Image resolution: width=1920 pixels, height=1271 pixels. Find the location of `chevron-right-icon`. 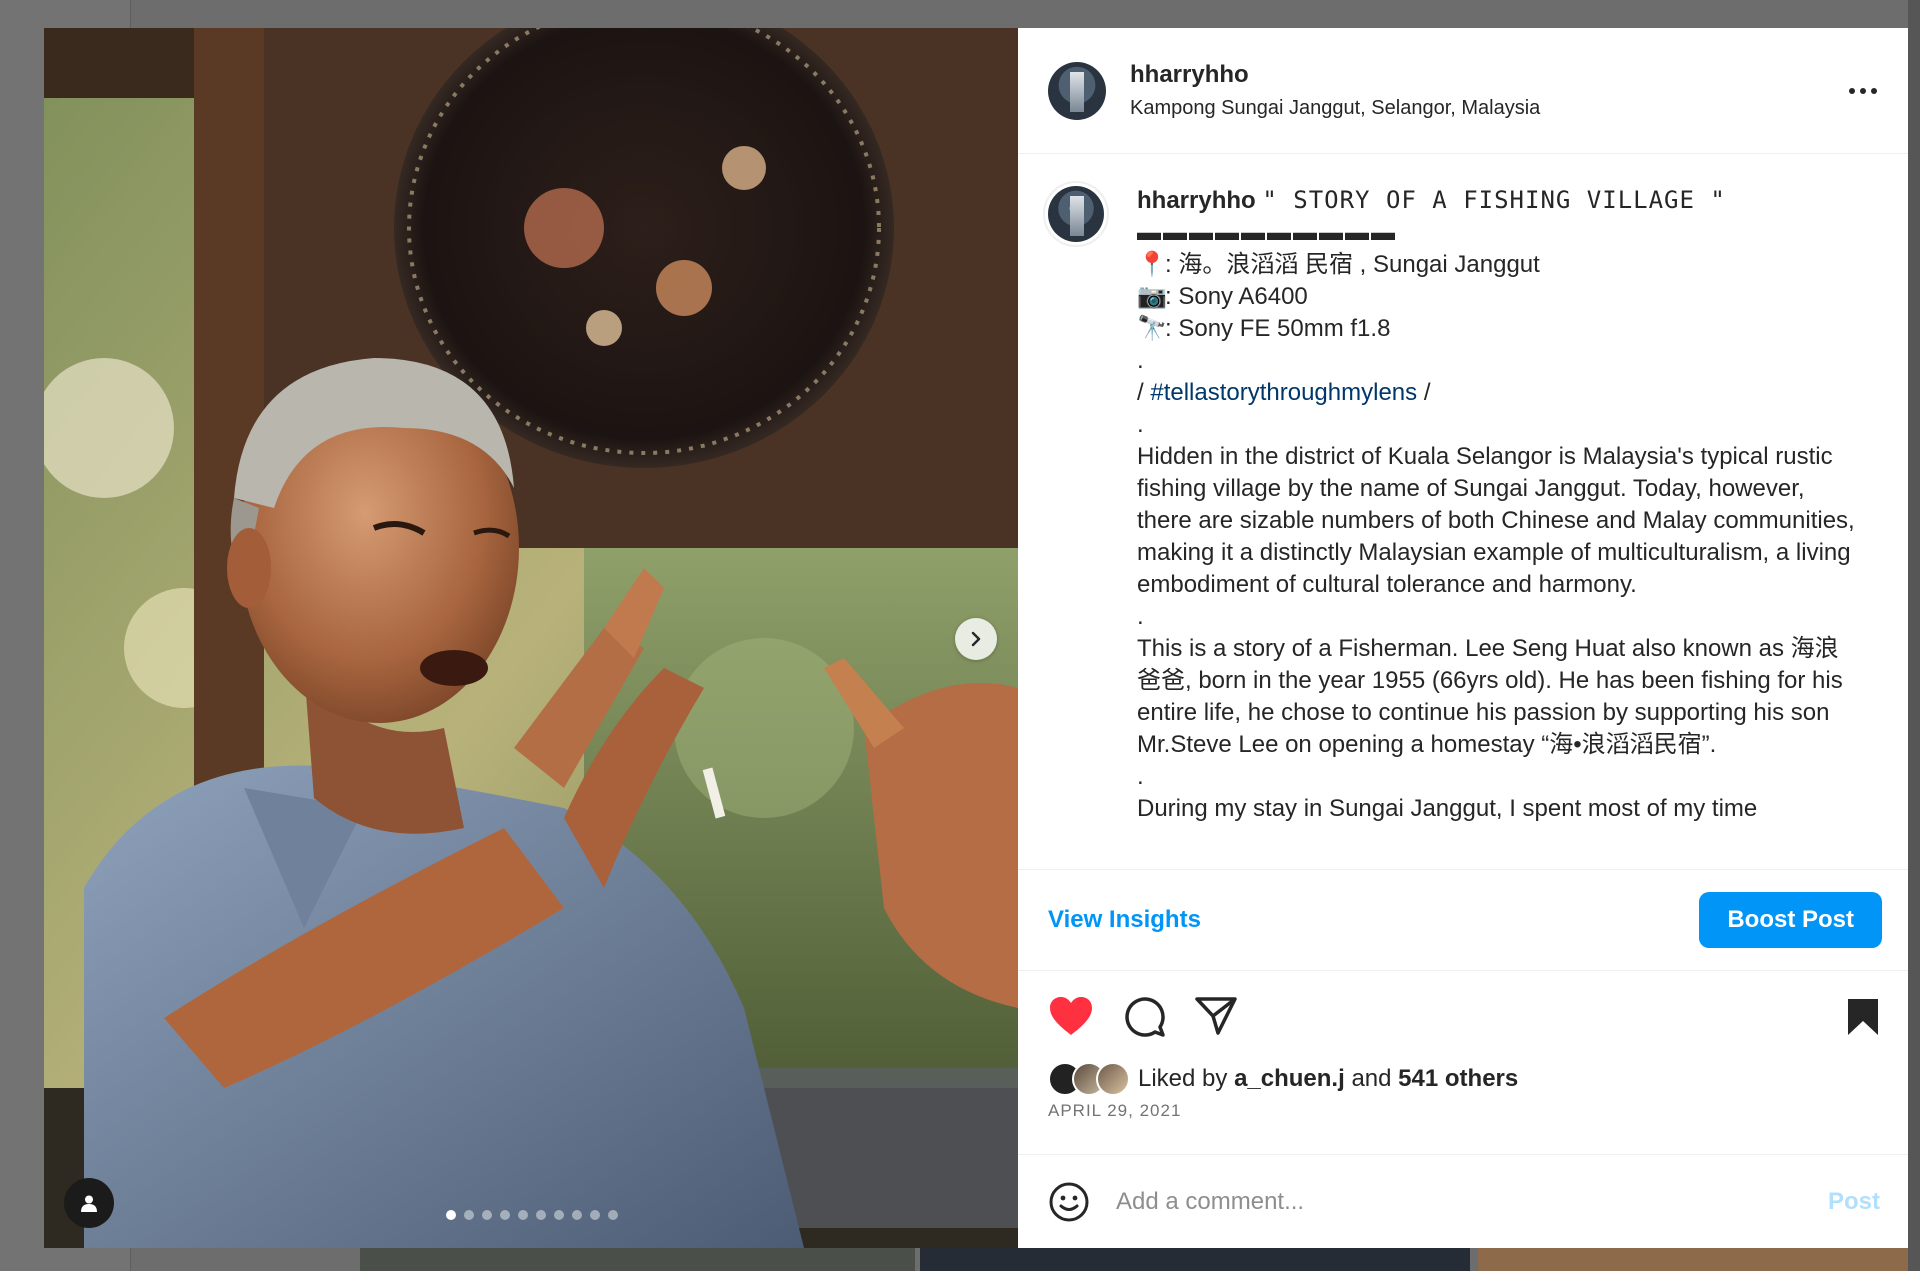

chevron-right-icon is located at coordinates (976, 639).